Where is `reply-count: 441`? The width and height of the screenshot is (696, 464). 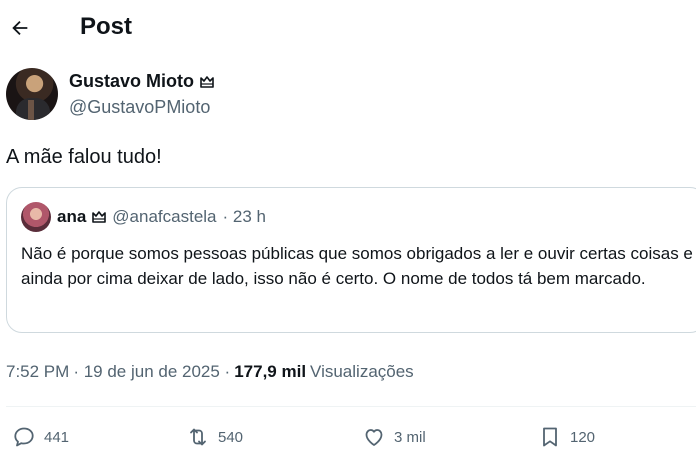
reply-count: 441 is located at coordinates (57, 437).